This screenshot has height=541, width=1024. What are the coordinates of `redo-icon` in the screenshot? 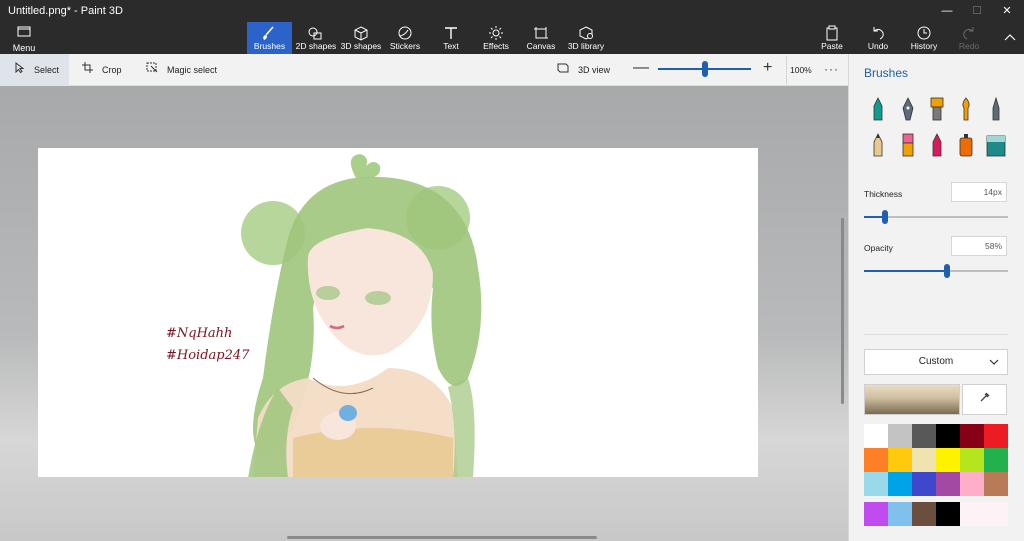 It's located at (968, 33).